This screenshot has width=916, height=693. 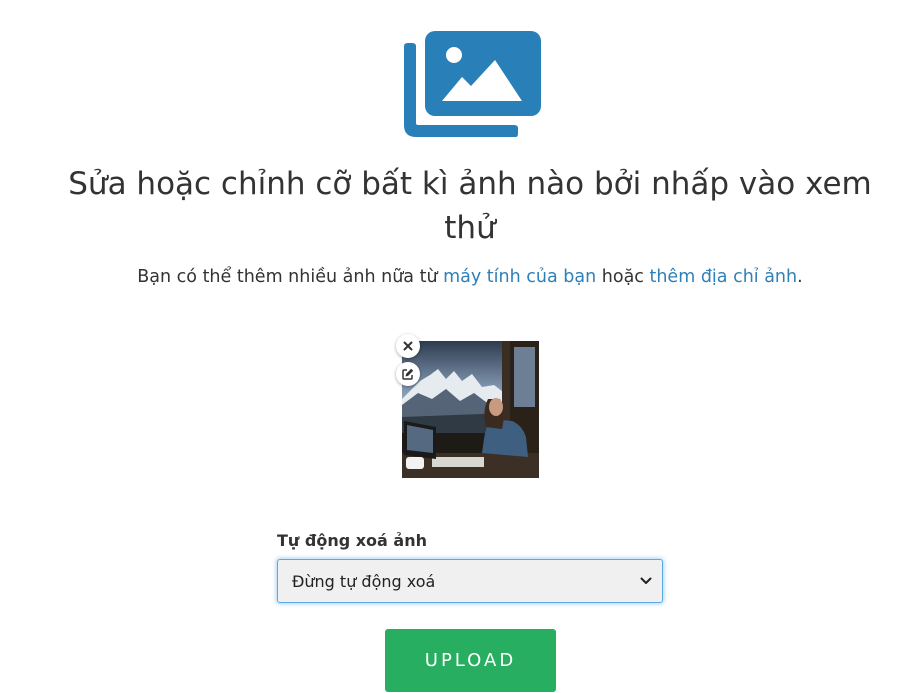 I want to click on close-icon, so click(x=408, y=346).